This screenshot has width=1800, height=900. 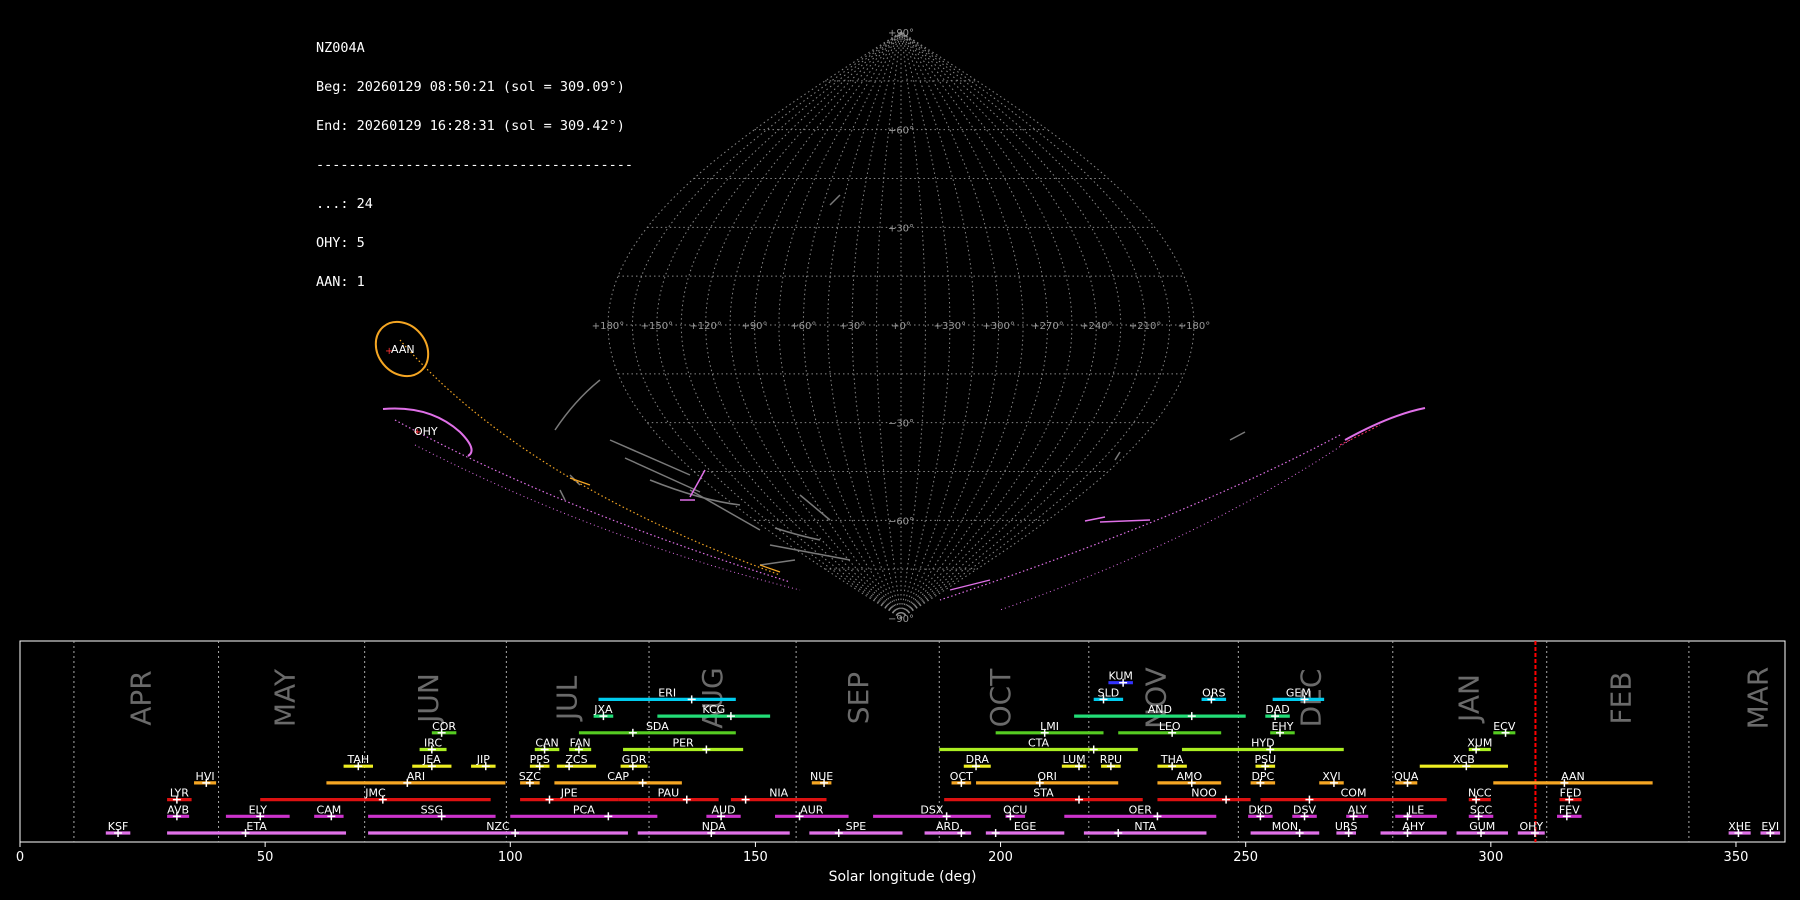 What do you see at coordinates (714, 826) in the screenshot?
I see `shower-label: NDA` at bounding box center [714, 826].